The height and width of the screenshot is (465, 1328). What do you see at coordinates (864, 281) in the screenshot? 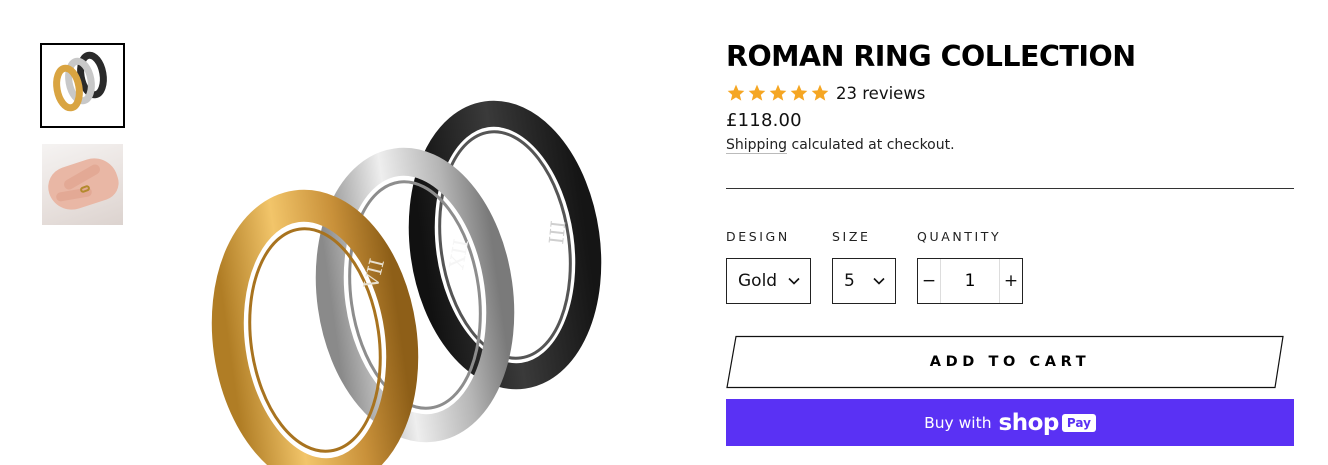
I see `size-select: 5` at bounding box center [864, 281].